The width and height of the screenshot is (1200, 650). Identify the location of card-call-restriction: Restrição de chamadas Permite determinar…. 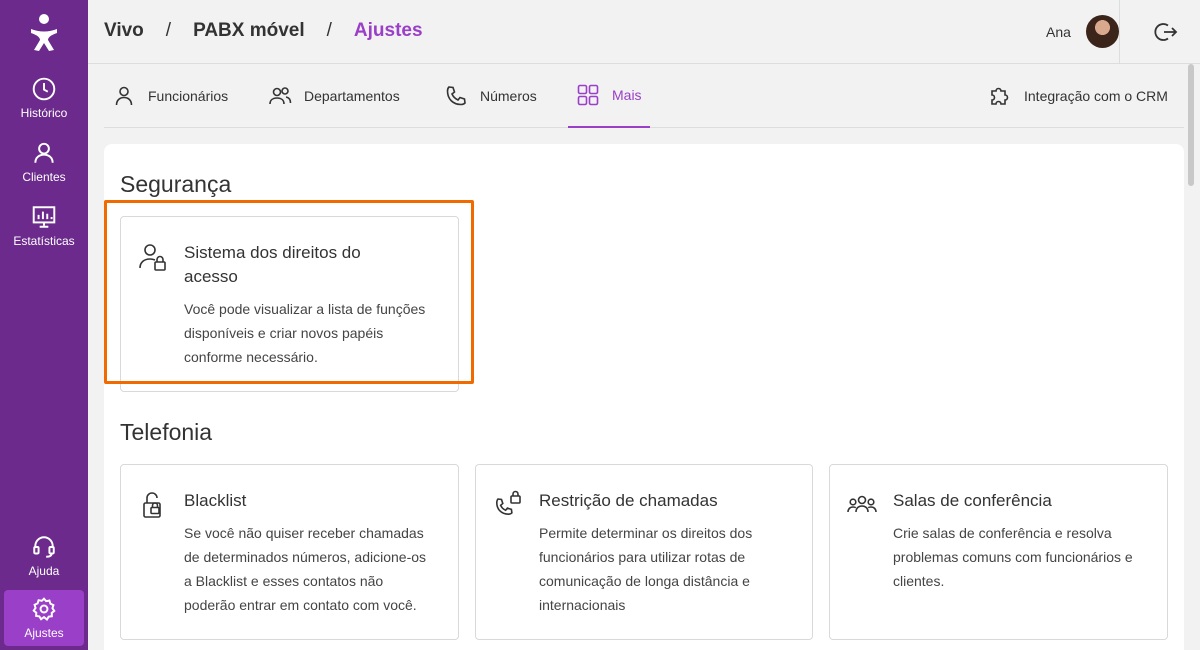
(644, 552).